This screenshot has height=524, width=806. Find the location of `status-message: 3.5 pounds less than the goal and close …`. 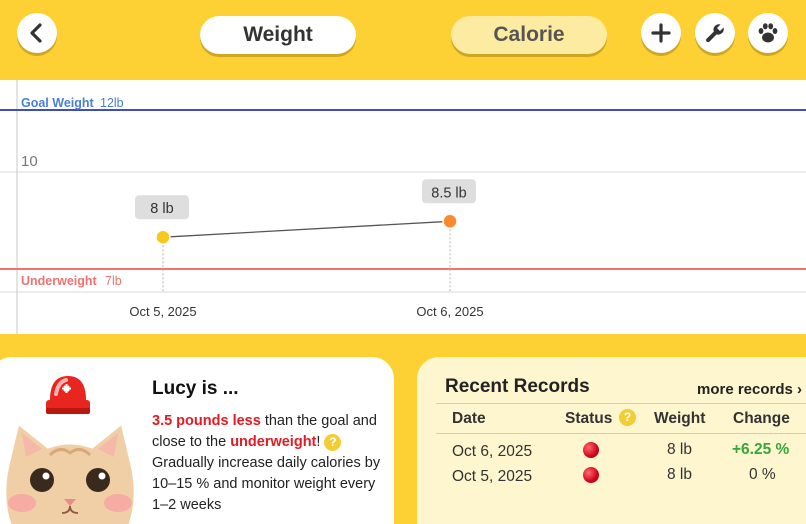

status-message: 3.5 pounds less than the goal and close … is located at coordinates (267, 463).